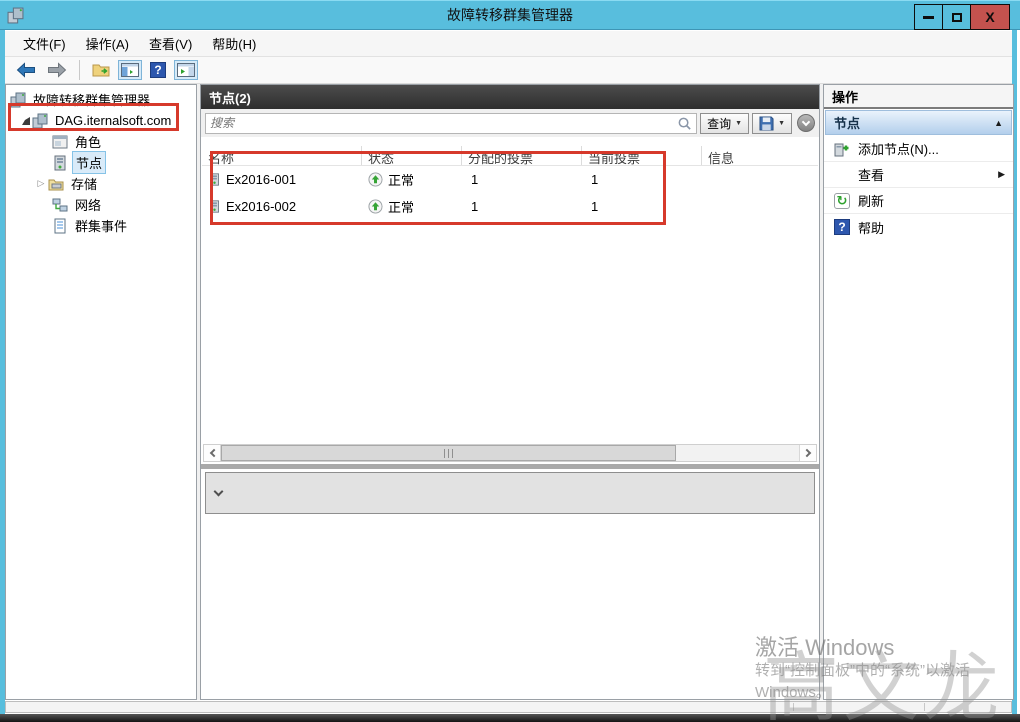 The width and height of the screenshot is (1020, 722). Describe the element at coordinates (158, 70) in the screenshot. I see `help-button: ?` at that location.